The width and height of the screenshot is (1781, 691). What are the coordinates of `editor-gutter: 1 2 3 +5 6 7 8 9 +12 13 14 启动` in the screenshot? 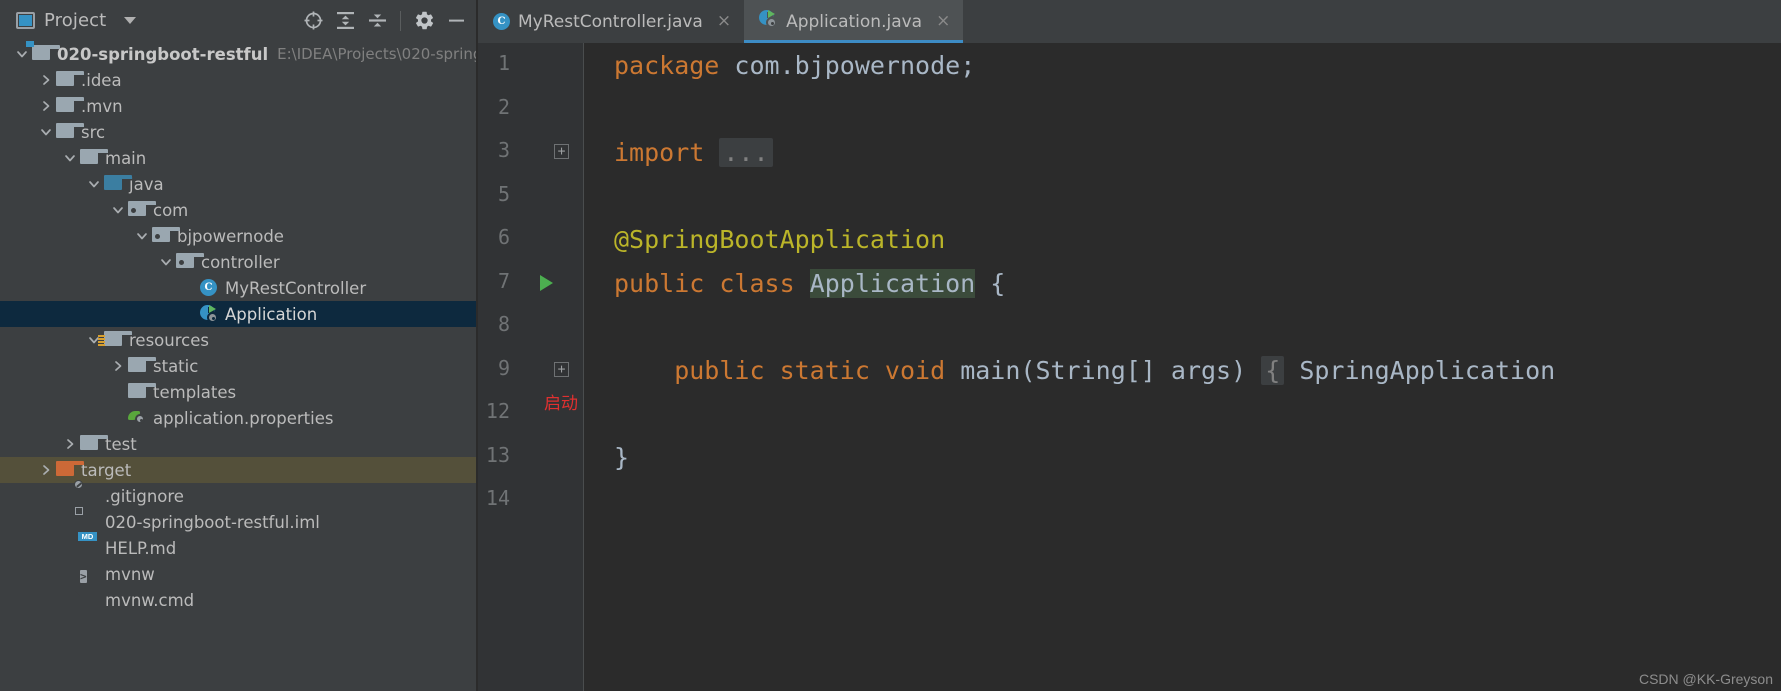 It's located at (531, 367).